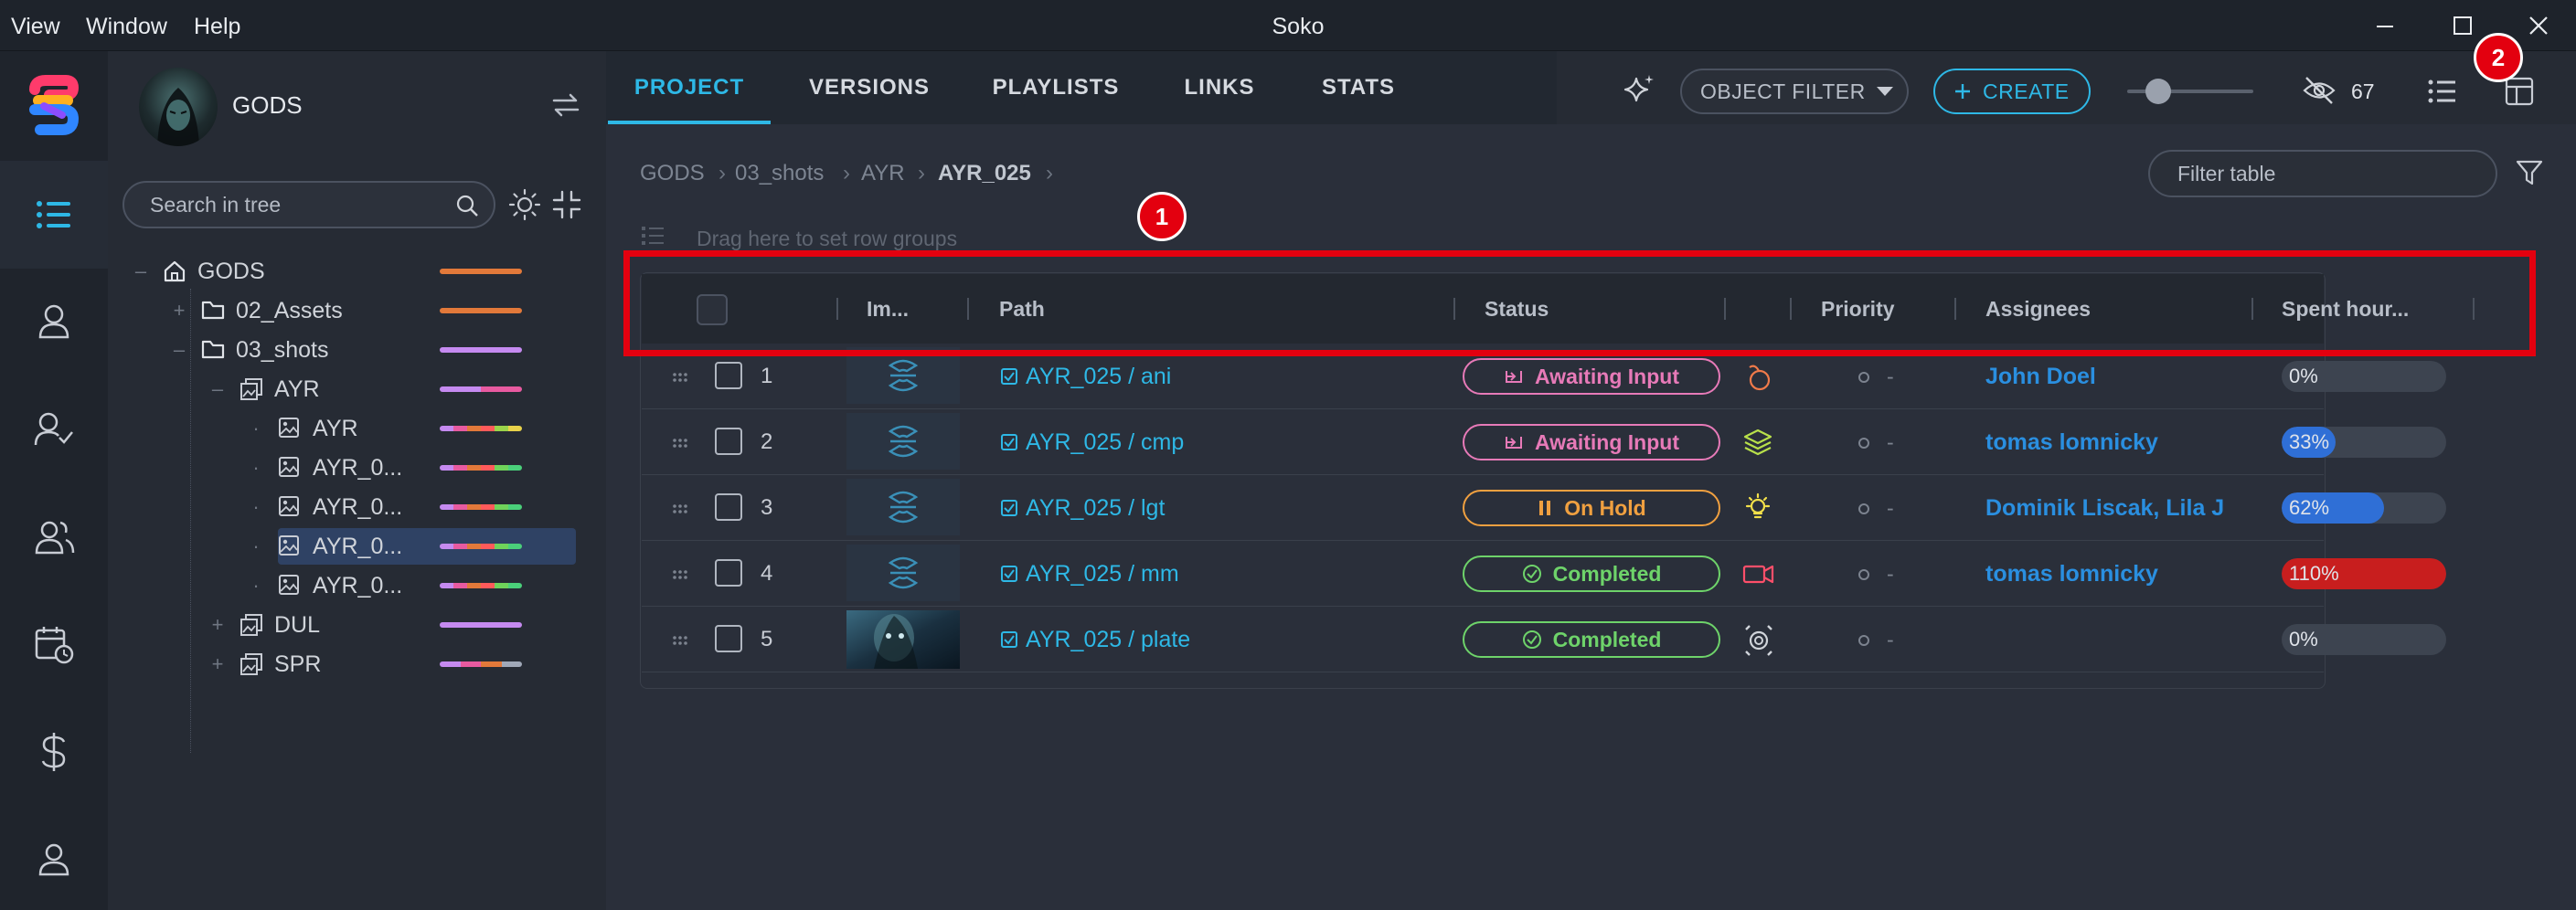  Describe the element at coordinates (335, 429) in the screenshot. I see `tree-item-label: AYR` at that location.